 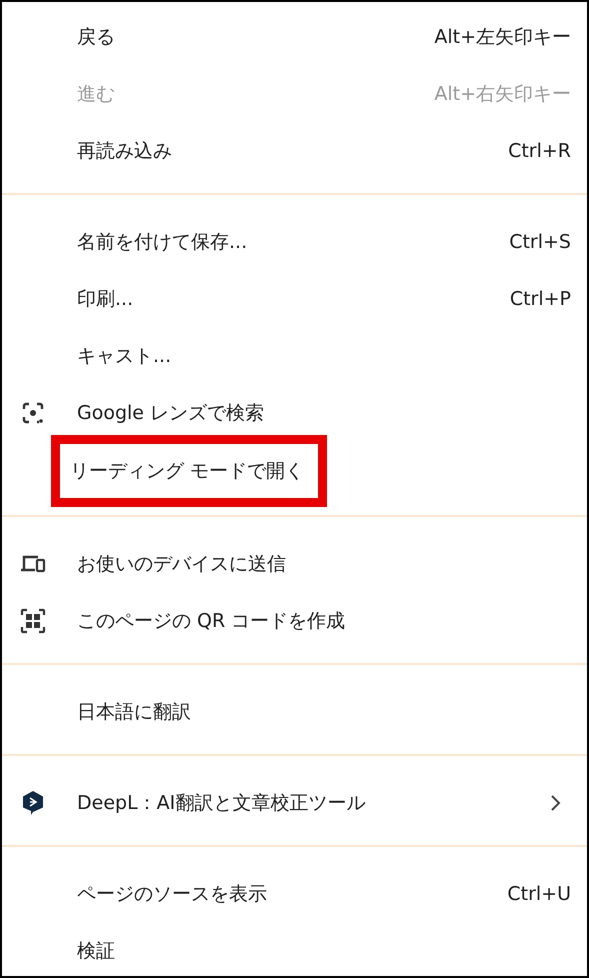 What do you see at coordinates (294, 949) in the screenshot?
I see `menu-item: 検証` at bounding box center [294, 949].